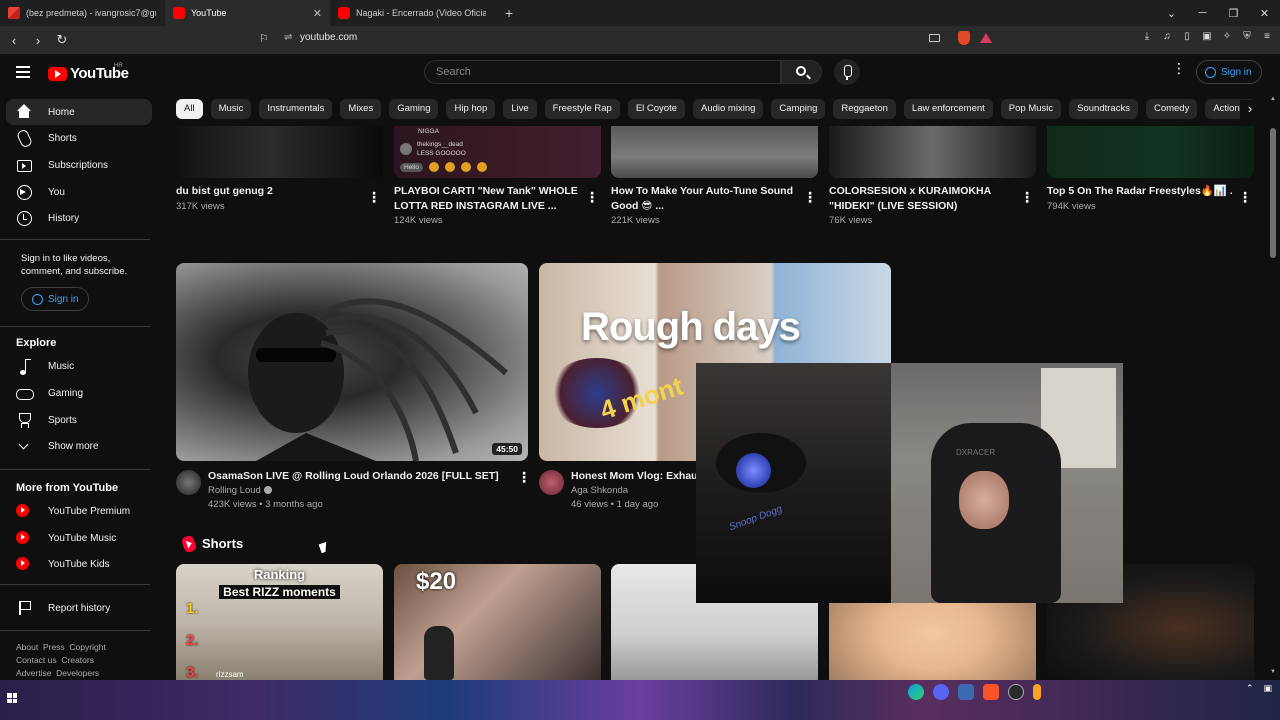 Image resolution: width=1280 pixels, height=720 pixels. What do you see at coordinates (188, 482) in the screenshot?
I see `channel-avatar` at bounding box center [188, 482].